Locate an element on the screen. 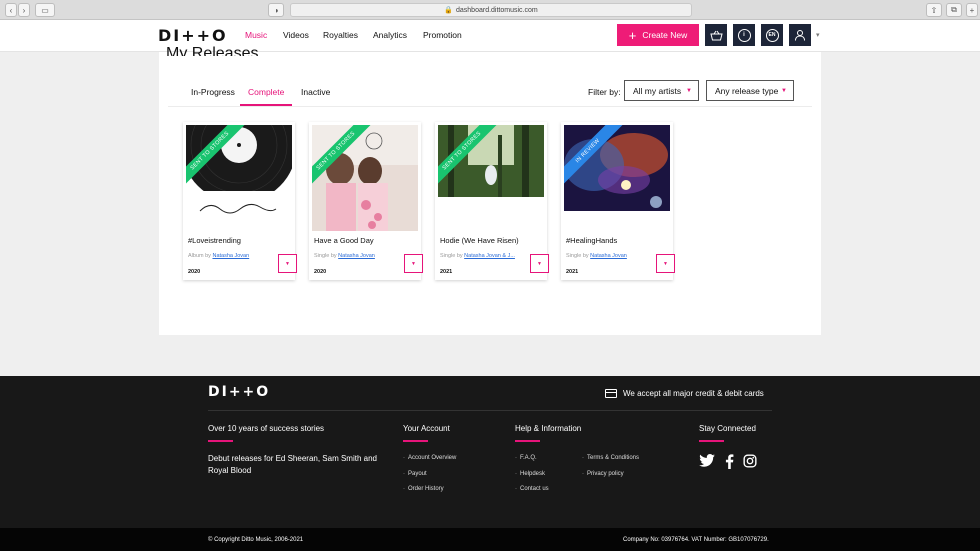 The width and height of the screenshot is (980, 551). tab-inactive: Inactive is located at coordinates (315, 92).